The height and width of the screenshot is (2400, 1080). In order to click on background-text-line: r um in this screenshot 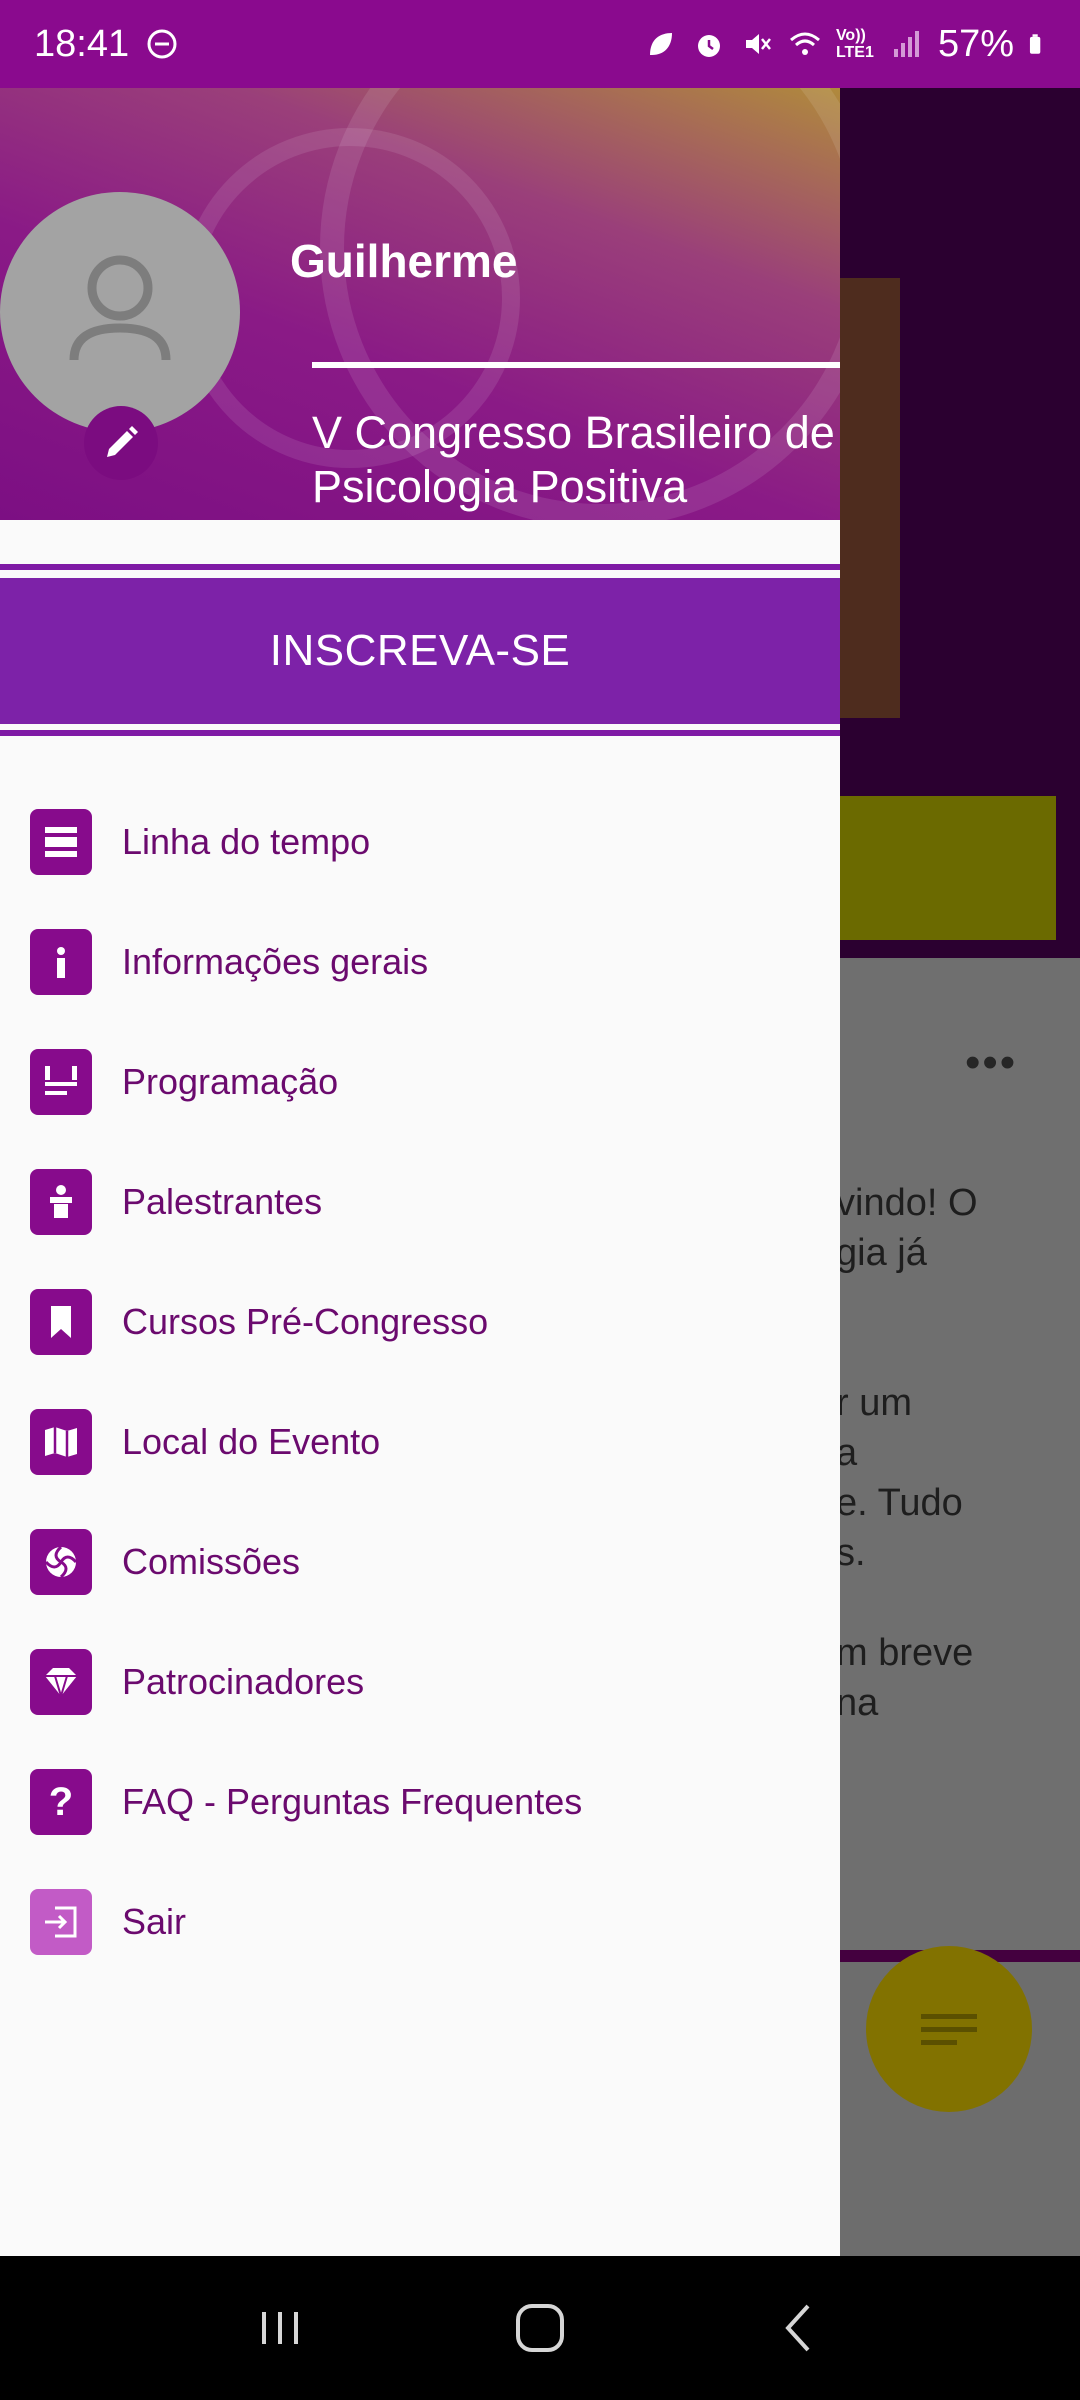, I will do `click(874, 1403)`.